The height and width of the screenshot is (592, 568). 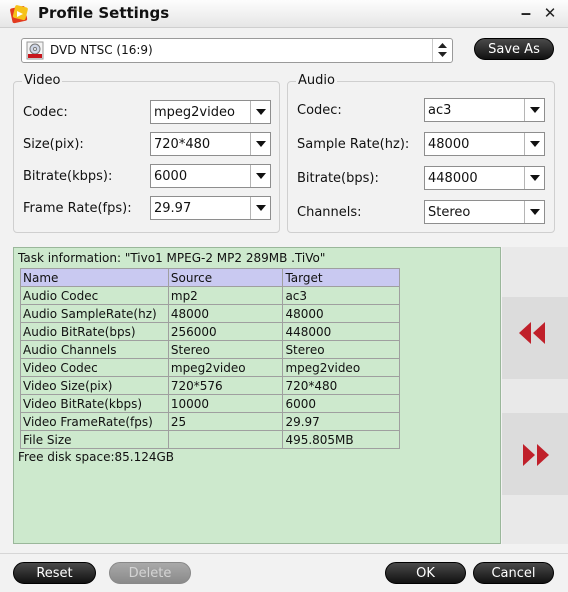 I want to click on table-cell: Video Size(pix), so click(x=94, y=385).